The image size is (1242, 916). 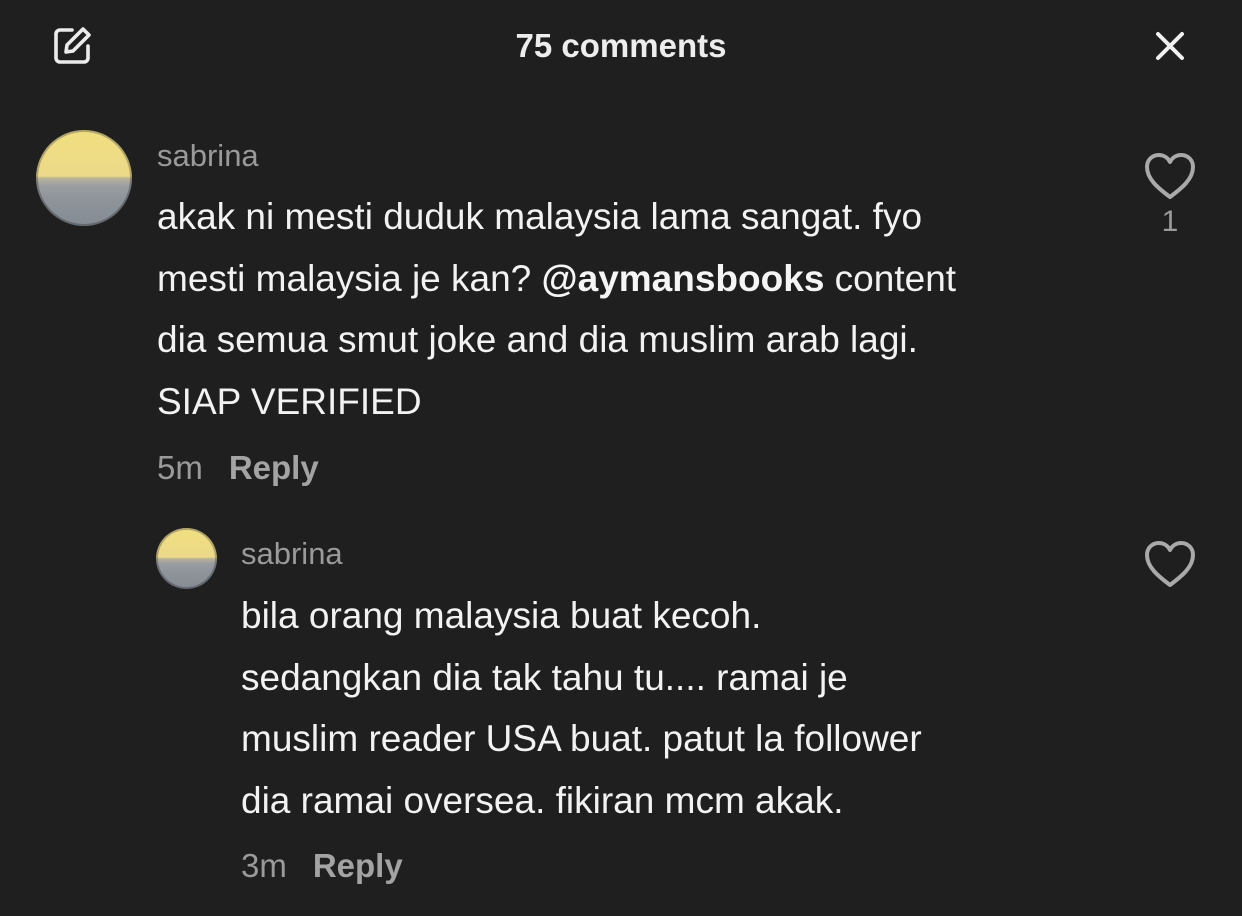 I want to click on comment-meta: 5m Reply, so click(x=238, y=468).